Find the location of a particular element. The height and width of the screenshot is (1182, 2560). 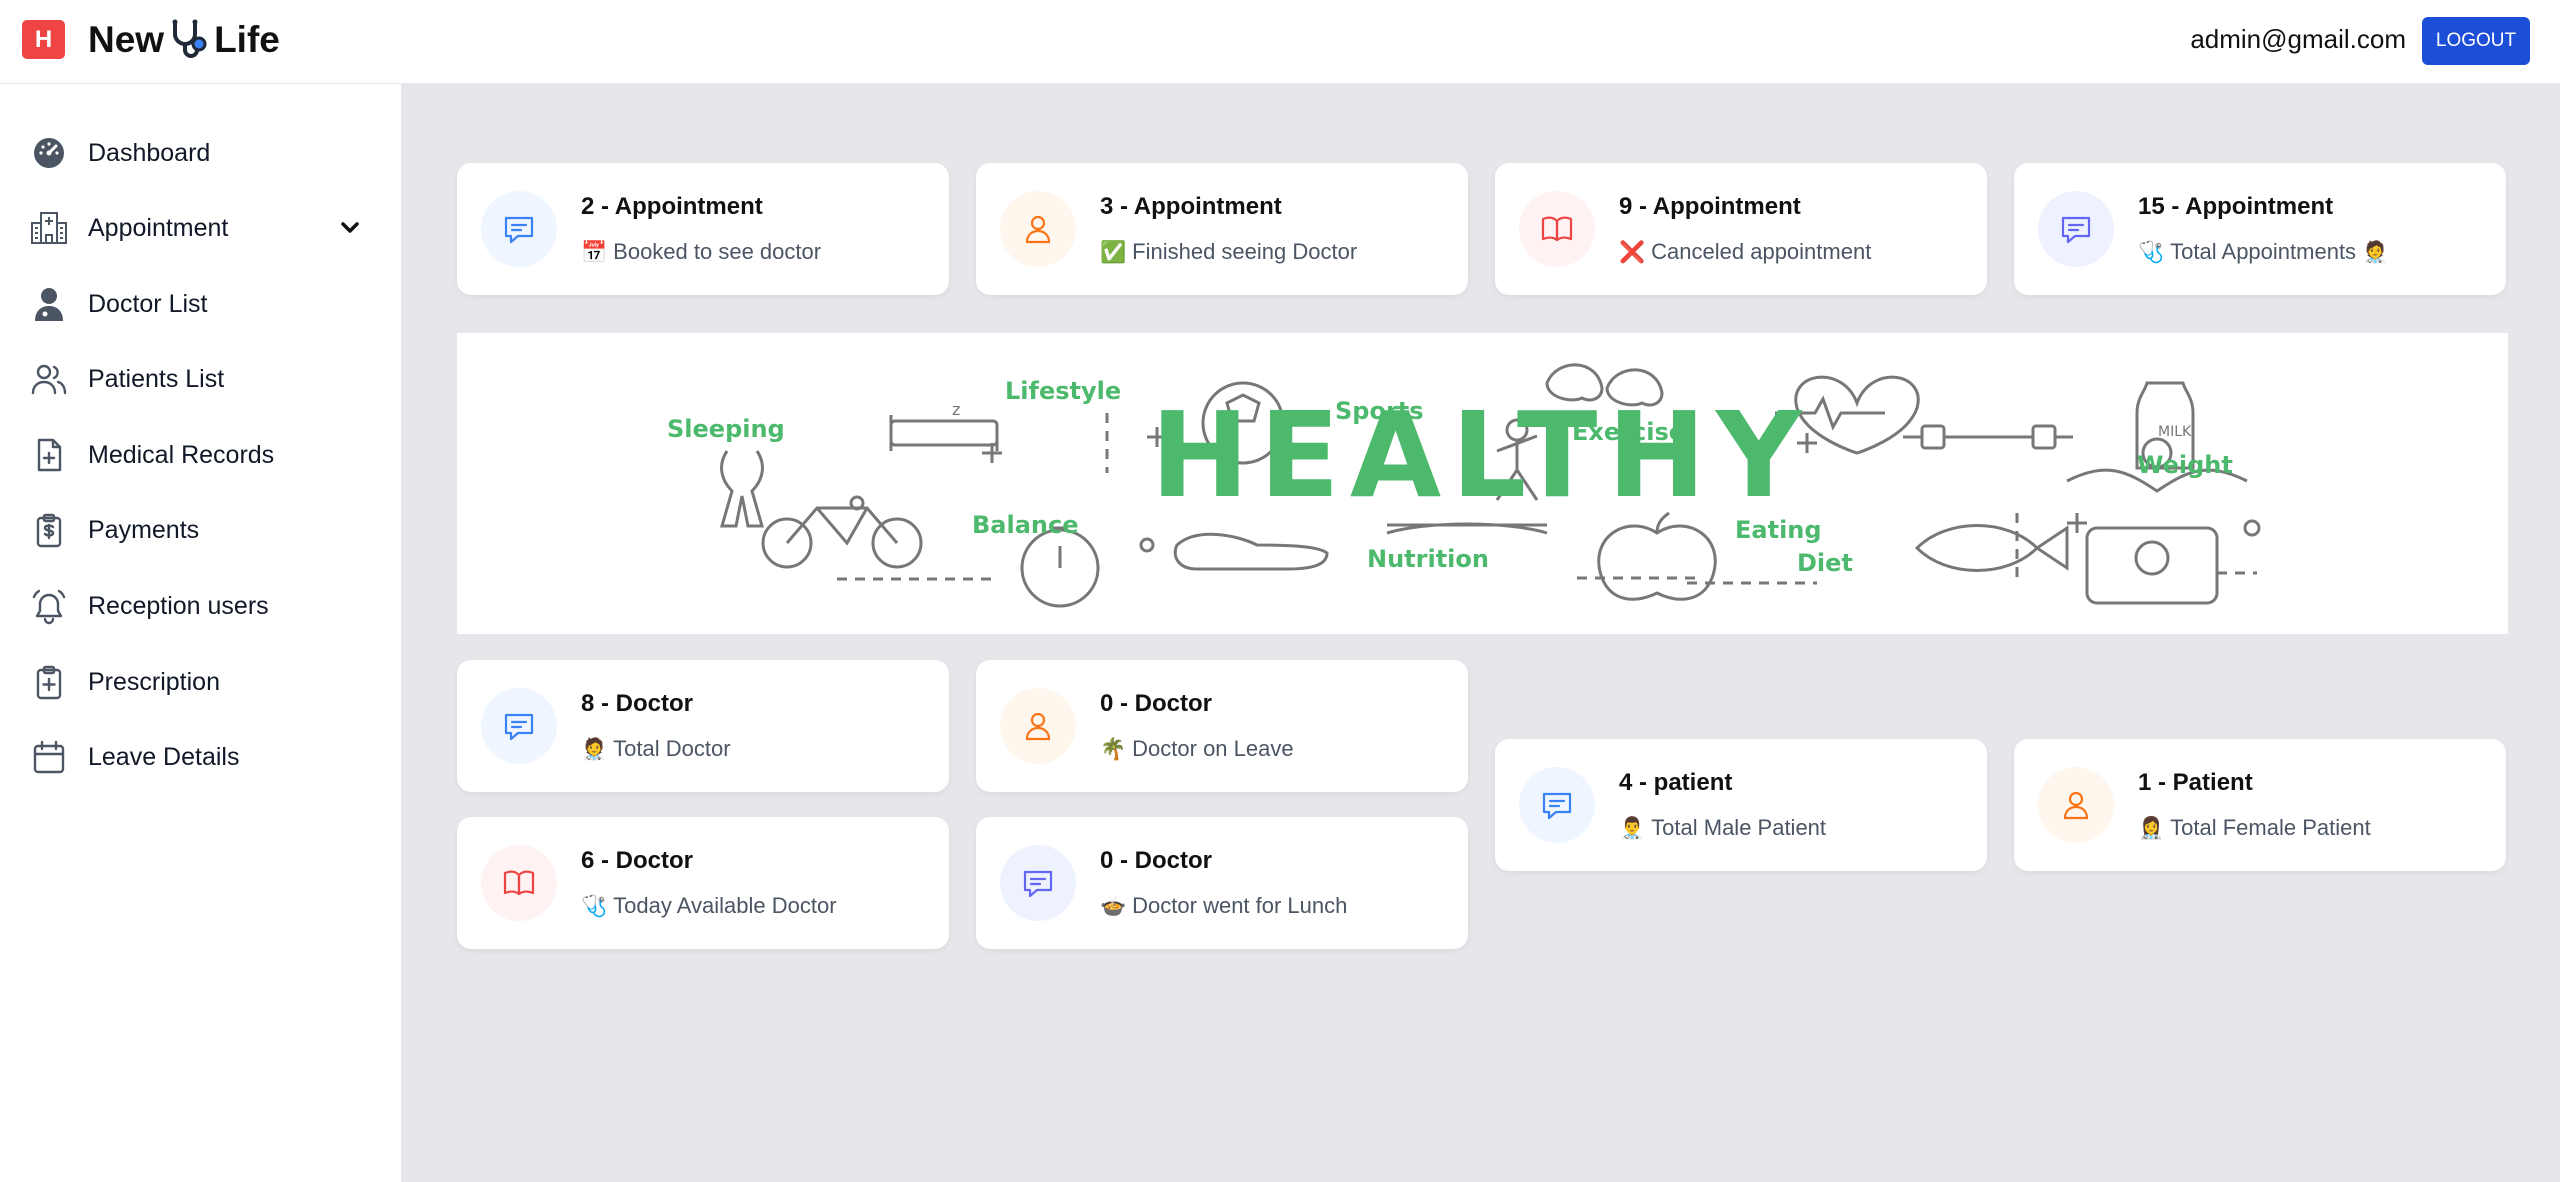

users-icon is located at coordinates (49, 379).